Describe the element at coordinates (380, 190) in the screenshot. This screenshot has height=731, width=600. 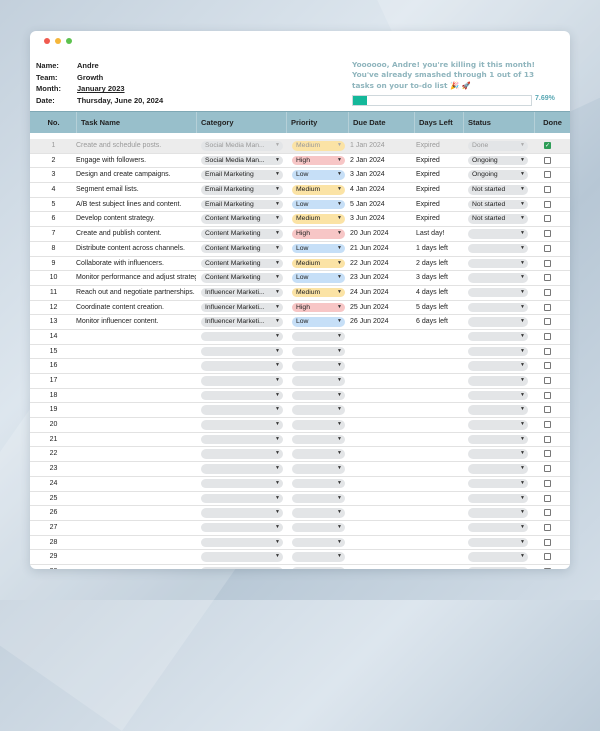
I see `due-date-cell: 4 Jan 2024` at that location.